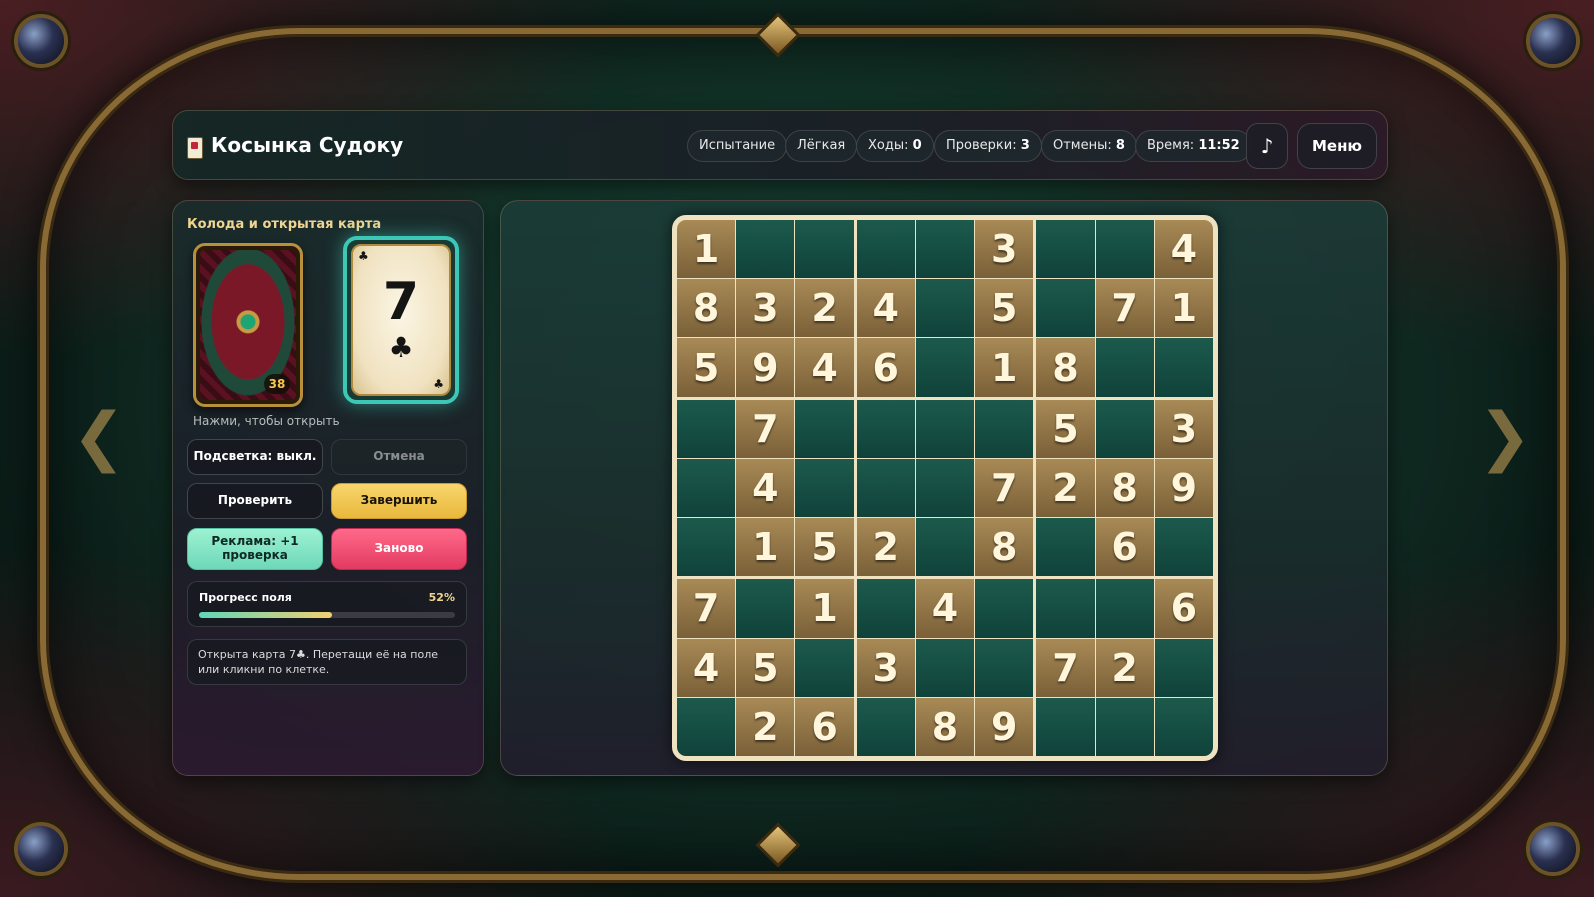 This screenshot has height=897, width=1594. What do you see at coordinates (824, 249) in the screenshot?
I see `board-cell-r1-c3` at bounding box center [824, 249].